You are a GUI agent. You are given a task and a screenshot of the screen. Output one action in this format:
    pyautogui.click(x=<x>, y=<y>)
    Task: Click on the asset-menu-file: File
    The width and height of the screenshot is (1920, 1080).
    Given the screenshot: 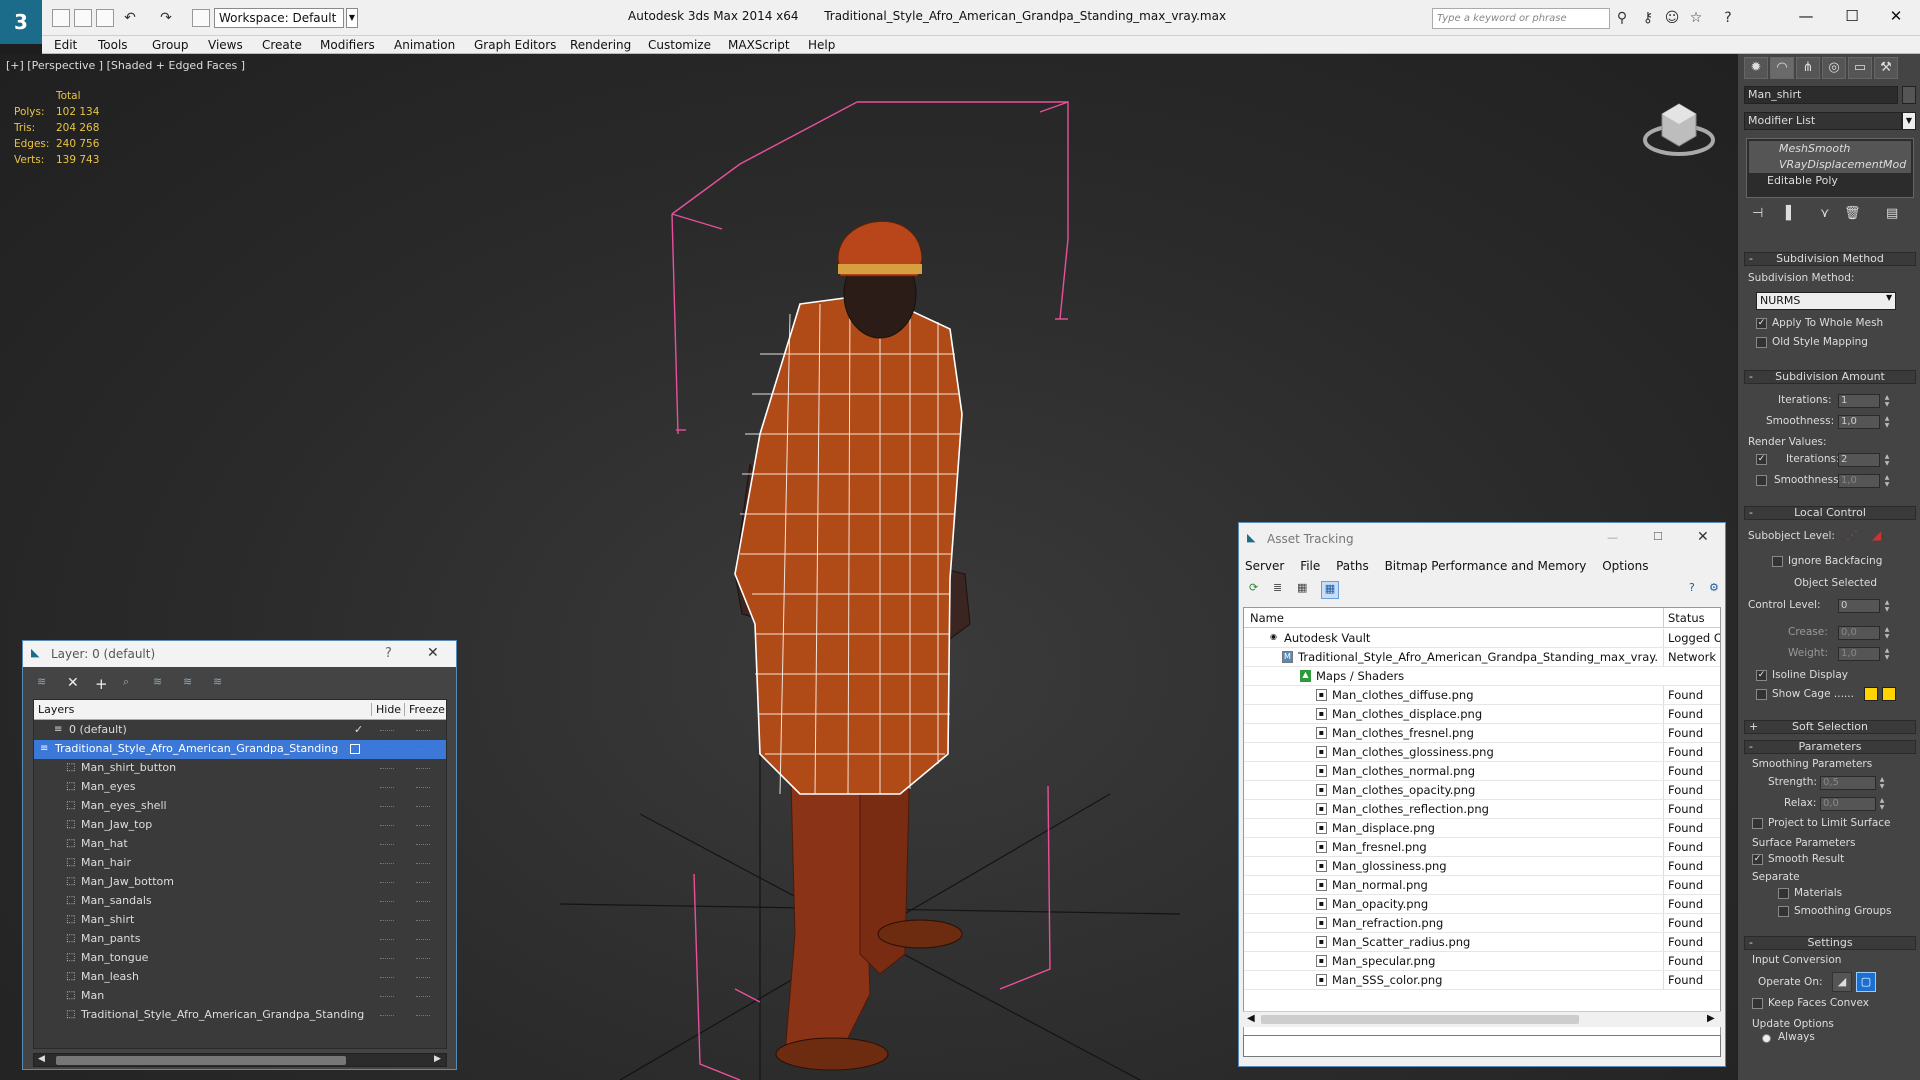 What is the action you would take?
    pyautogui.click(x=1310, y=566)
    